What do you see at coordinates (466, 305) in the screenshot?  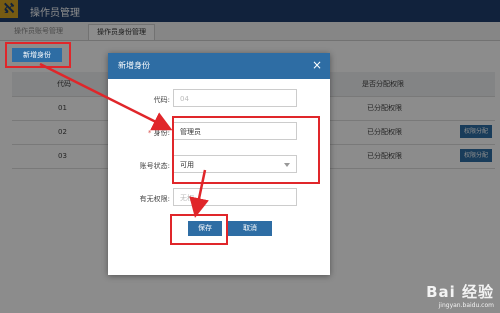 I see `watermark-url: jingyan.baidu.com` at bounding box center [466, 305].